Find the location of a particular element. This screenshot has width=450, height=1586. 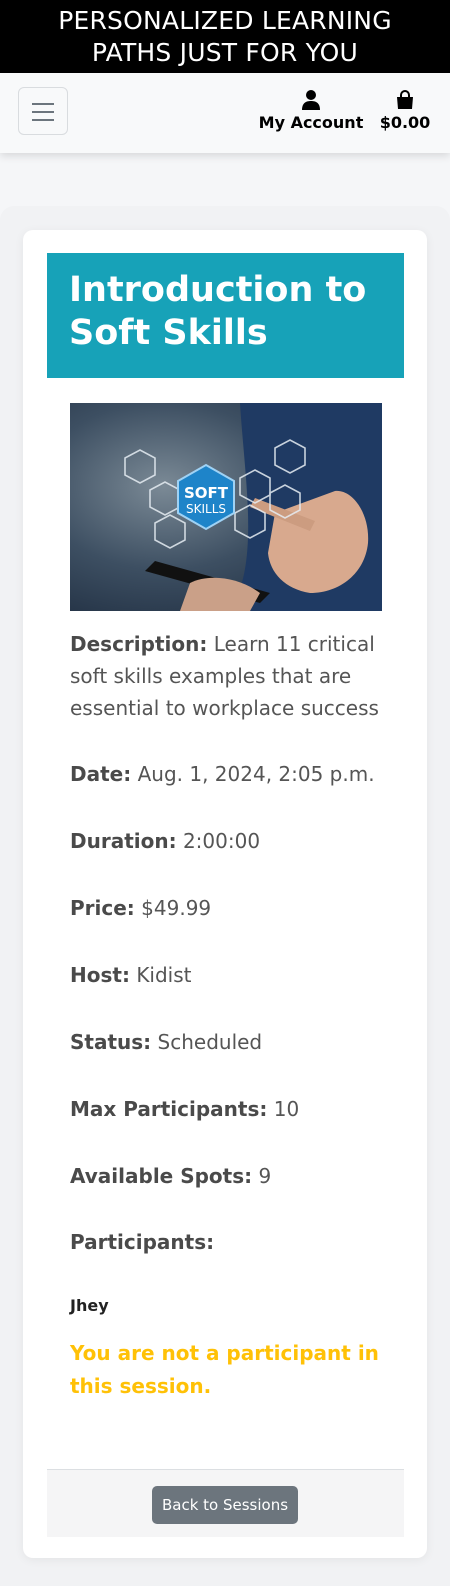

host-row: Host: Kidist is located at coordinates (229, 975).